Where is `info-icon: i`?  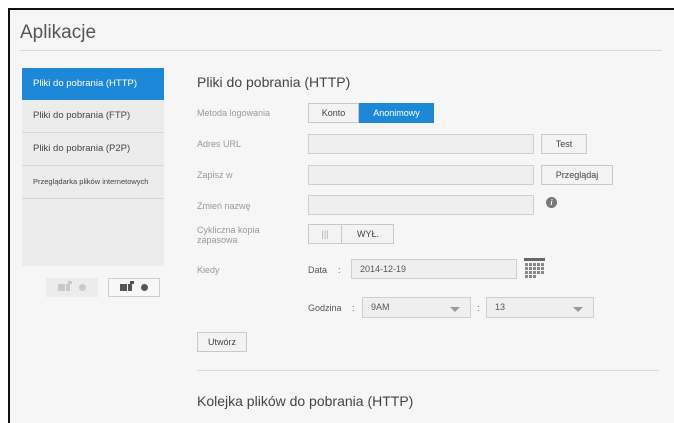 info-icon: i is located at coordinates (551, 202).